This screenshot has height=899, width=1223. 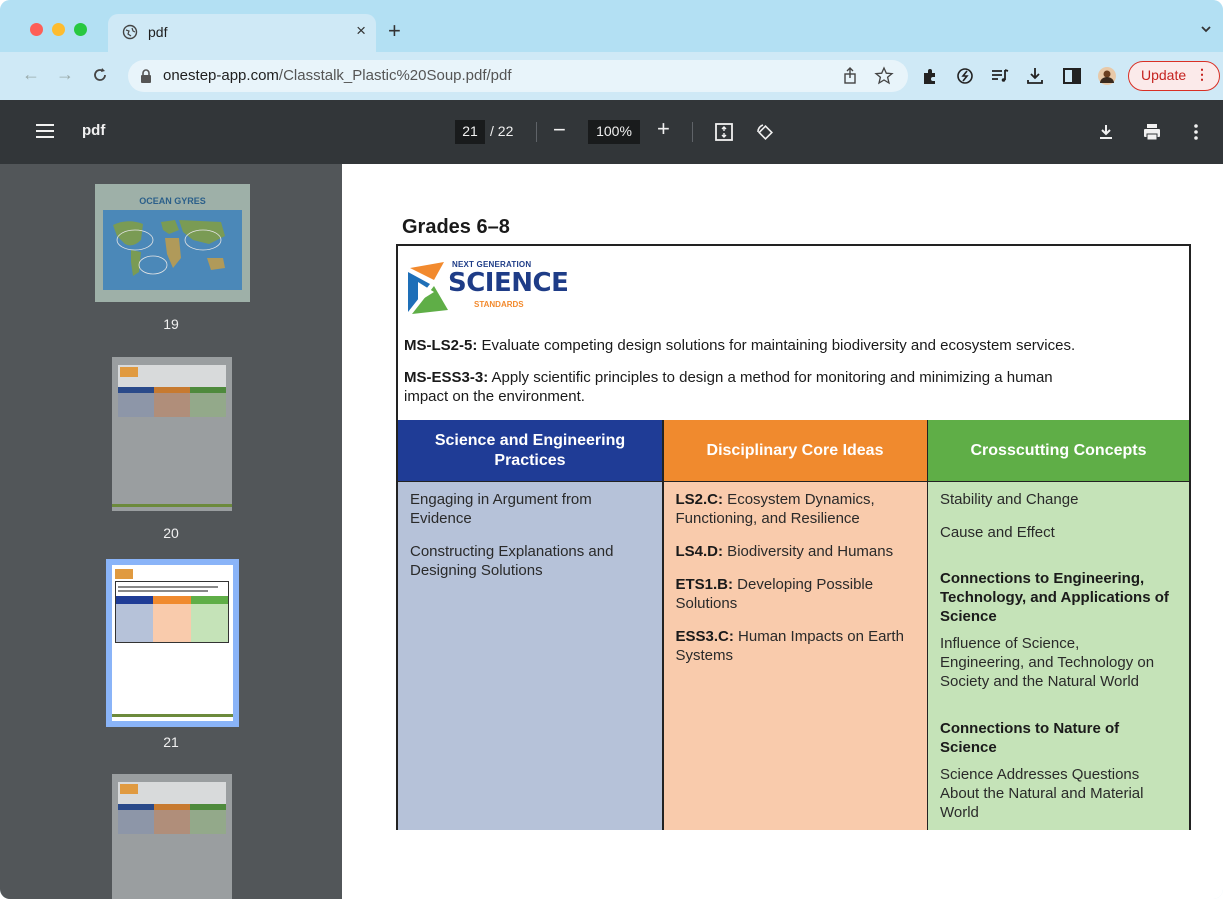 I want to click on media-playlist-icon, so click(x=1000, y=76).